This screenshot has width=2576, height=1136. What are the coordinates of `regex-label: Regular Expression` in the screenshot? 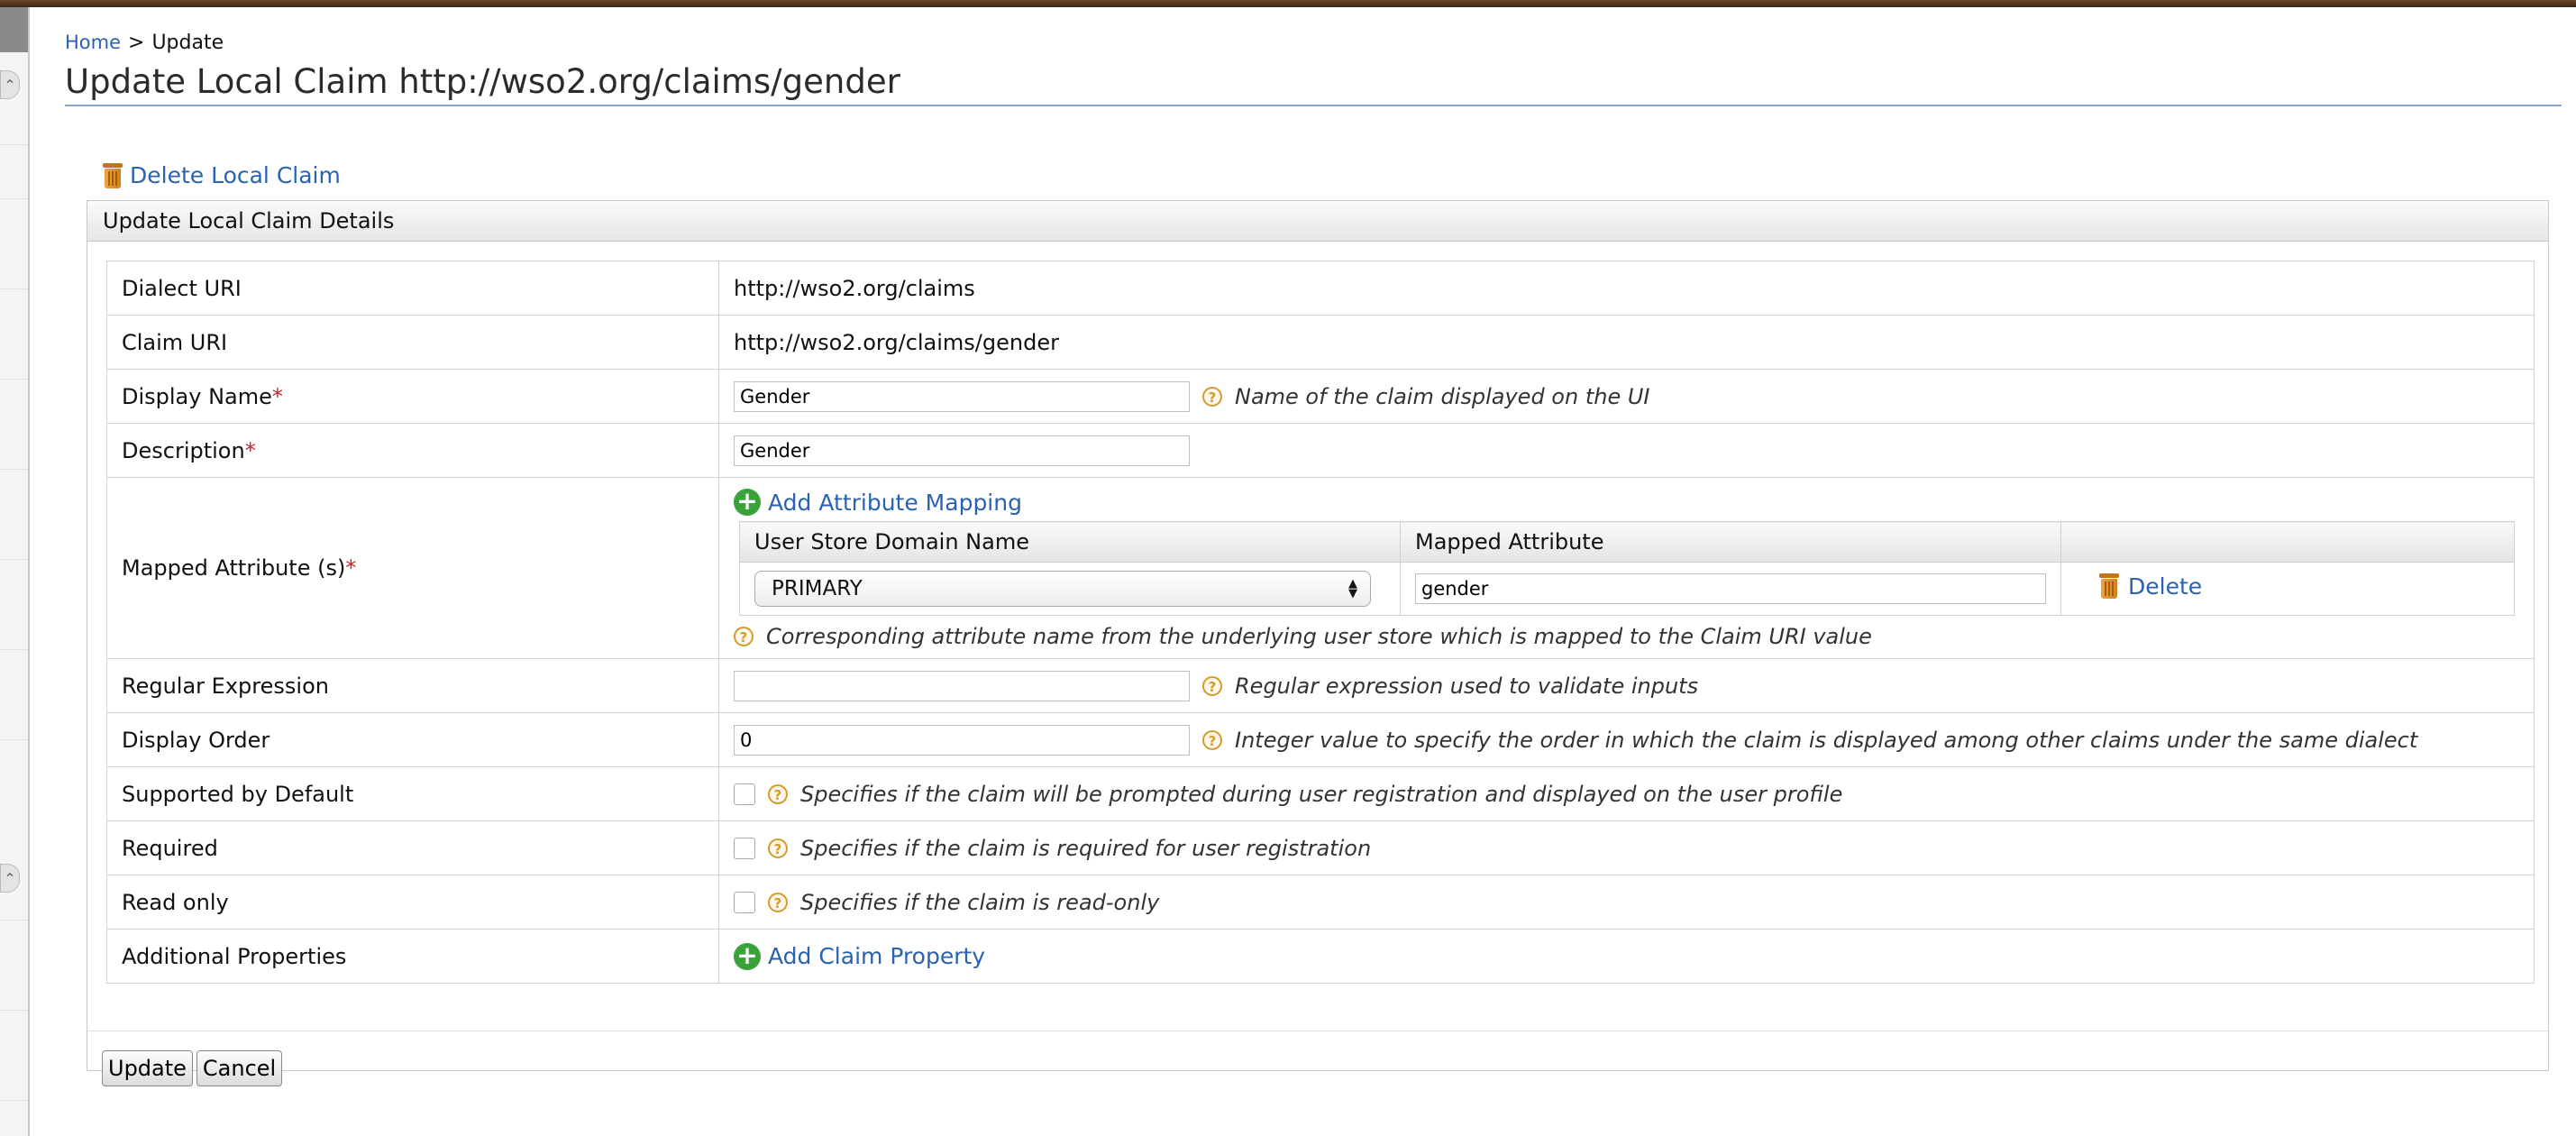 It's located at (412, 685).